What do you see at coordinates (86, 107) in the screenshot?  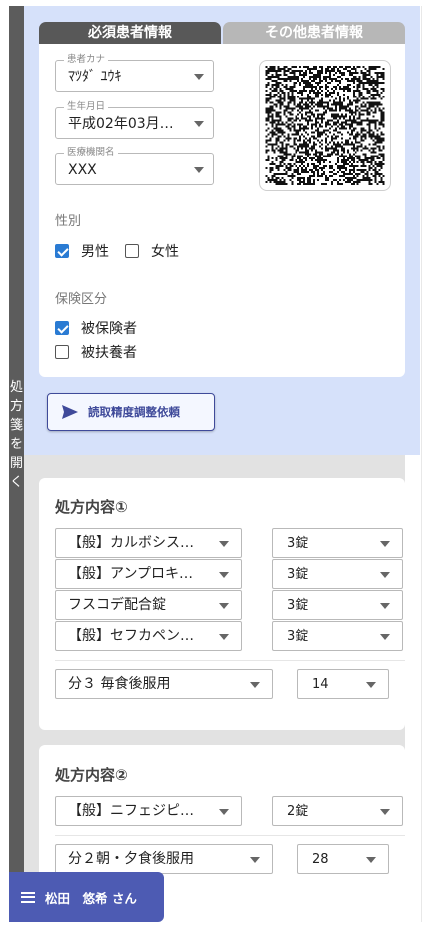 I see `dob-label: 生年月日` at bounding box center [86, 107].